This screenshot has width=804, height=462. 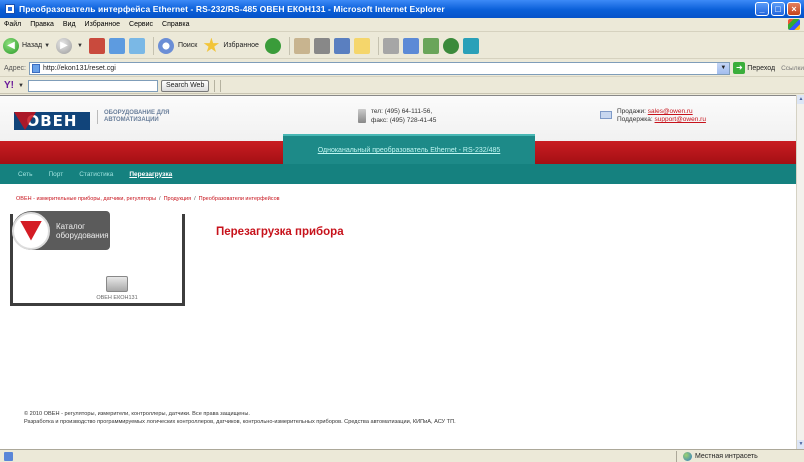 I want to click on refresh-icon, so click(x=116, y=45).